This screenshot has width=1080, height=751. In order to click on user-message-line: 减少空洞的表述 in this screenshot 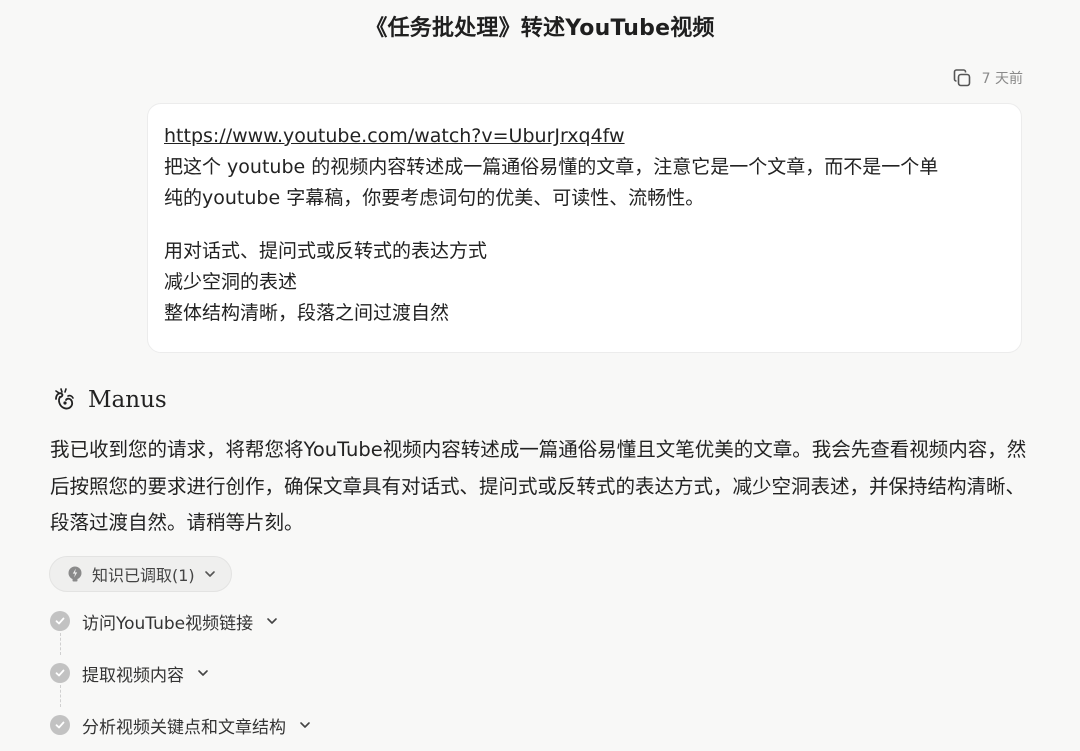, I will do `click(231, 282)`.